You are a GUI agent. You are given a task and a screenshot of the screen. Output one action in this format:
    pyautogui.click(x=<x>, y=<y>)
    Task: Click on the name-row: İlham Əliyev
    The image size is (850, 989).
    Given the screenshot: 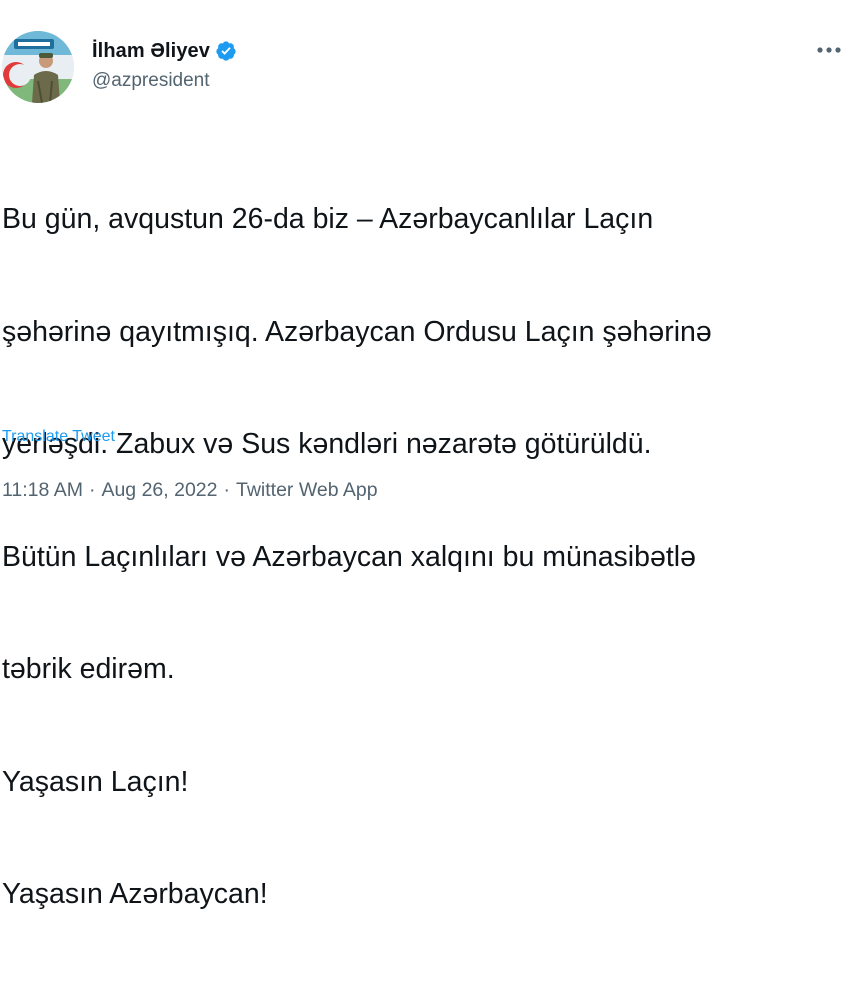 What is the action you would take?
    pyautogui.click(x=164, y=51)
    